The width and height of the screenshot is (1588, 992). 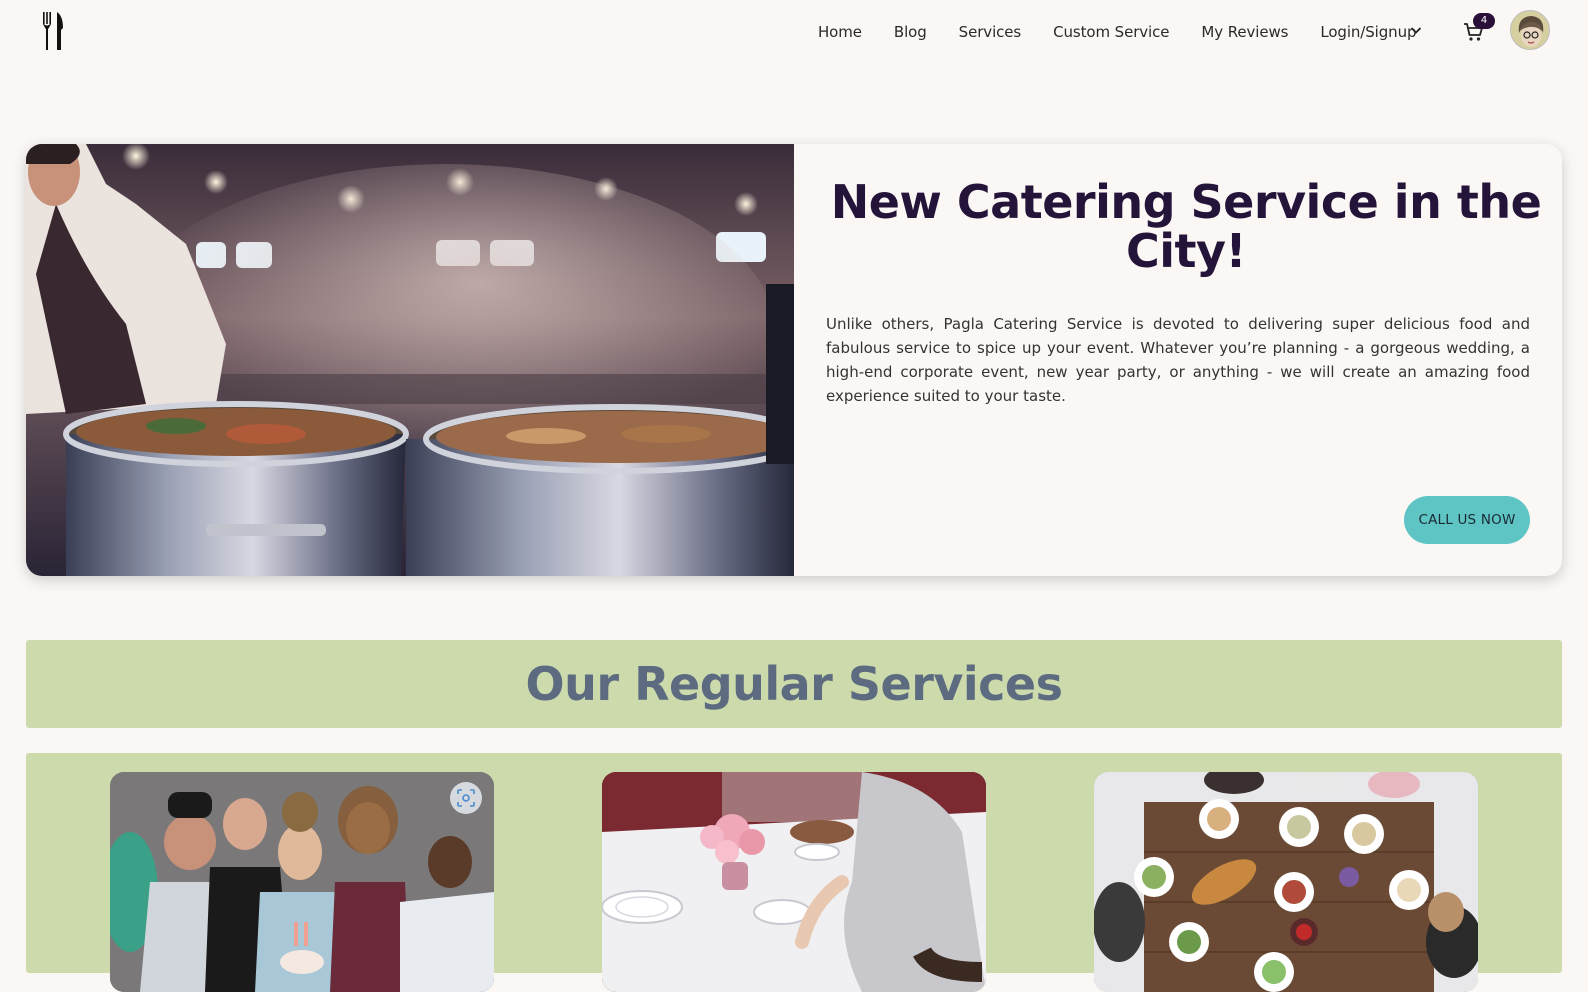 I want to click on service-image-birthday, so click(x=302, y=882).